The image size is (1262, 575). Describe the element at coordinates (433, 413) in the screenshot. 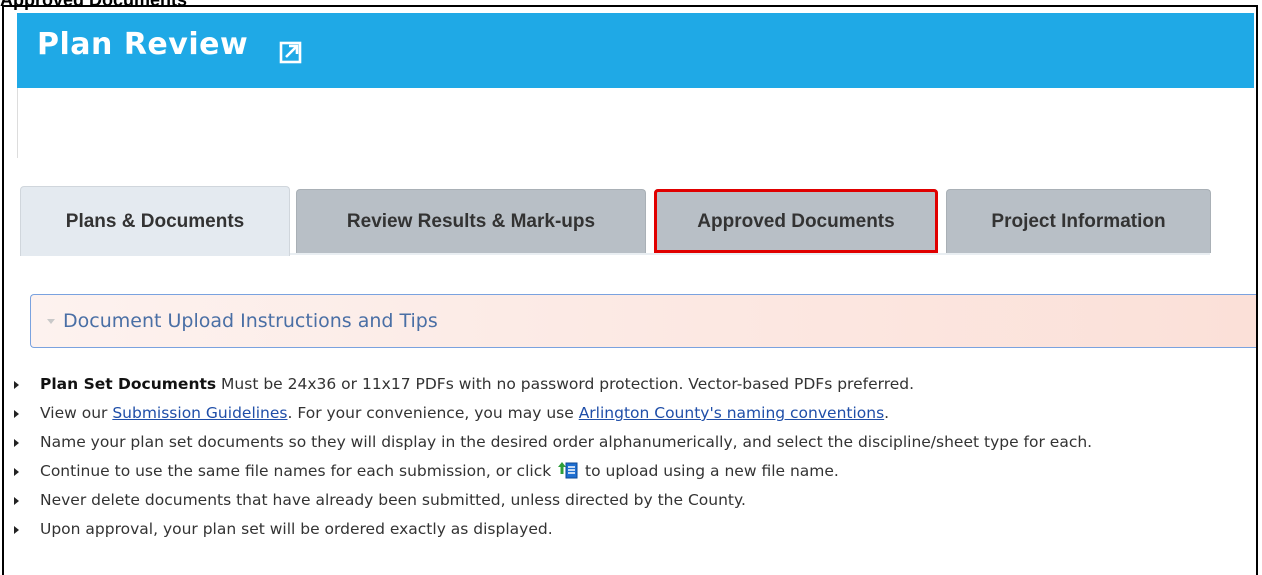

I see `tip-text: . For your convenience, you may use` at that location.